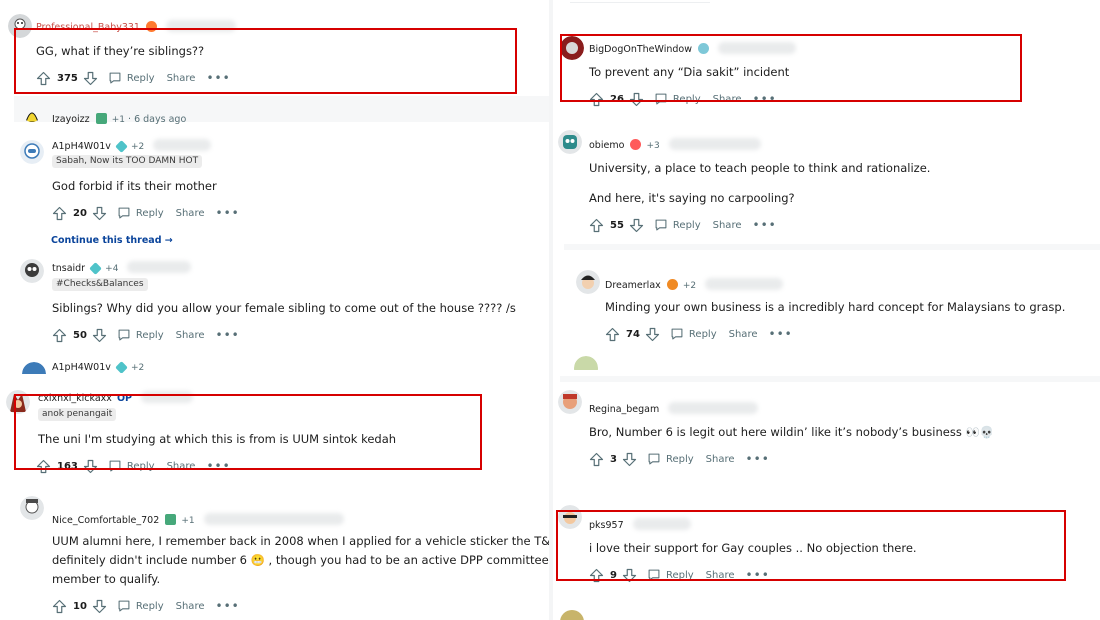  What do you see at coordinates (198, 520) in the screenshot?
I see `comment-meta: Nice_Comfortable_702 +1` at bounding box center [198, 520].